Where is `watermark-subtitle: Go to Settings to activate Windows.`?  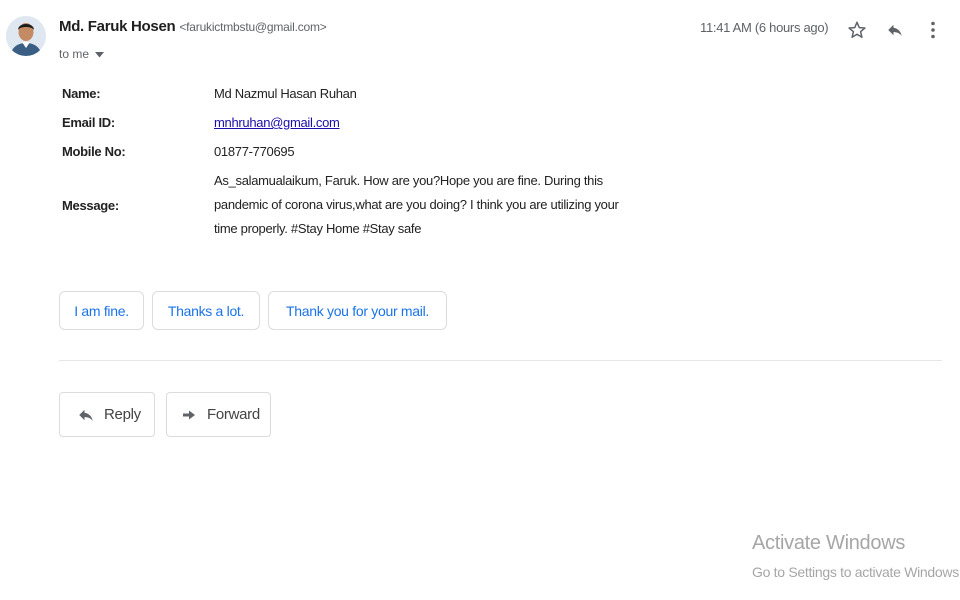 watermark-subtitle: Go to Settings to activate Windows. is located at coordinates (856, 572).